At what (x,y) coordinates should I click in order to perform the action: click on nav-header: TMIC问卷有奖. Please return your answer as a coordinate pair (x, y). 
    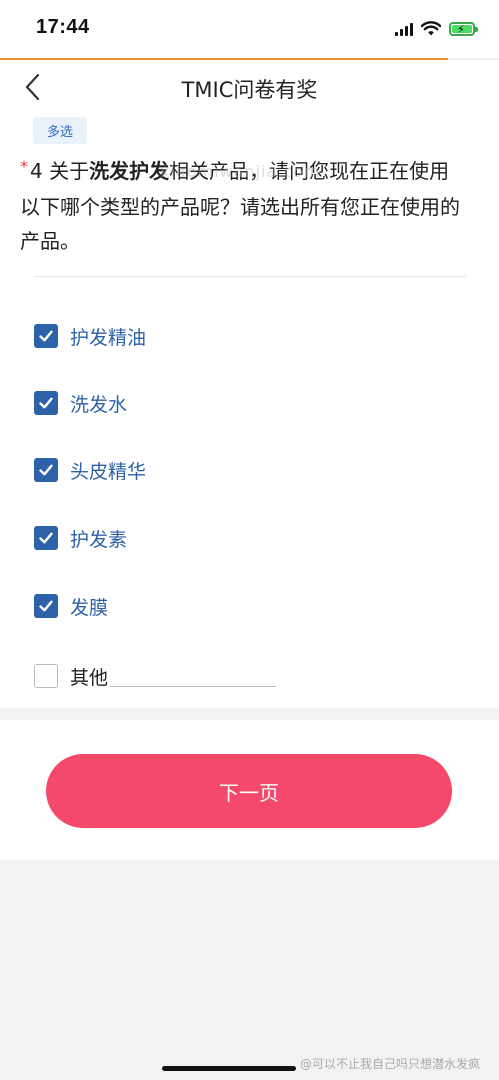
    Looking at the image, I should click on (249, 88).